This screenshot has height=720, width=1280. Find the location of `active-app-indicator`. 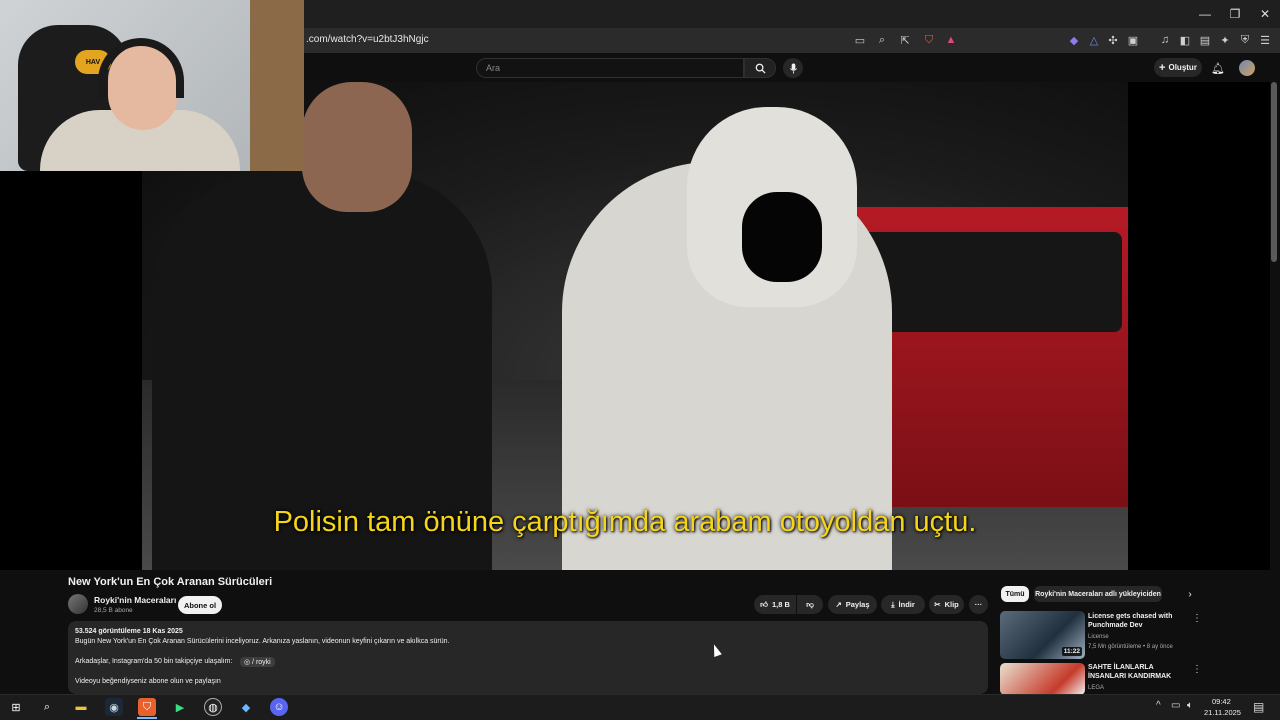

active-app-indicator is located at coordinates (147, 718).